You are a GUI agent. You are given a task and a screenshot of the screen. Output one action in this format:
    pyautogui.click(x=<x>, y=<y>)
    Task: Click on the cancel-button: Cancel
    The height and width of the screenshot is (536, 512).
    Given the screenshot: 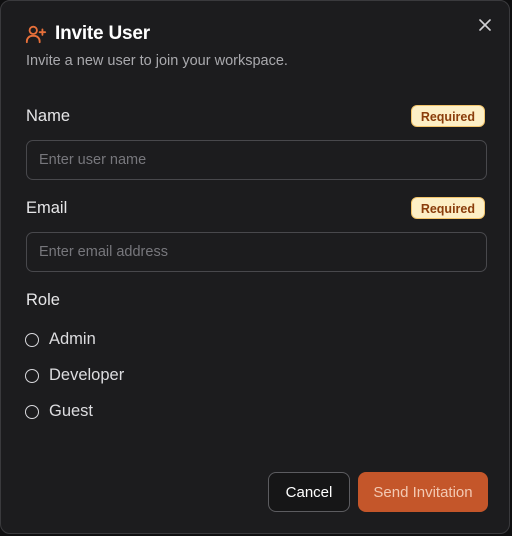 What is the action you would take?
    pyautogui.click(x=309, y=492)
    